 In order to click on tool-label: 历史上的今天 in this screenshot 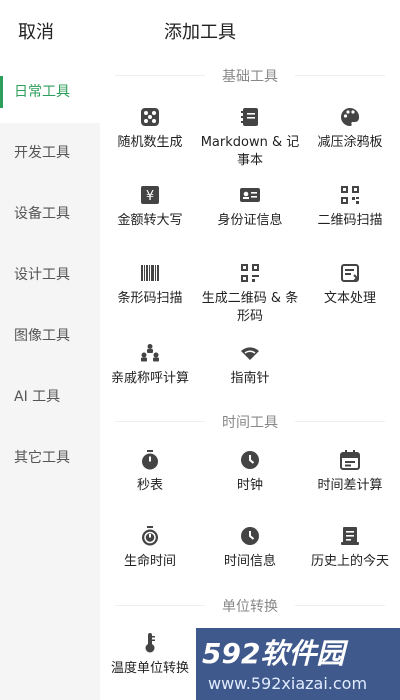, I will do `click(349, 561)`.